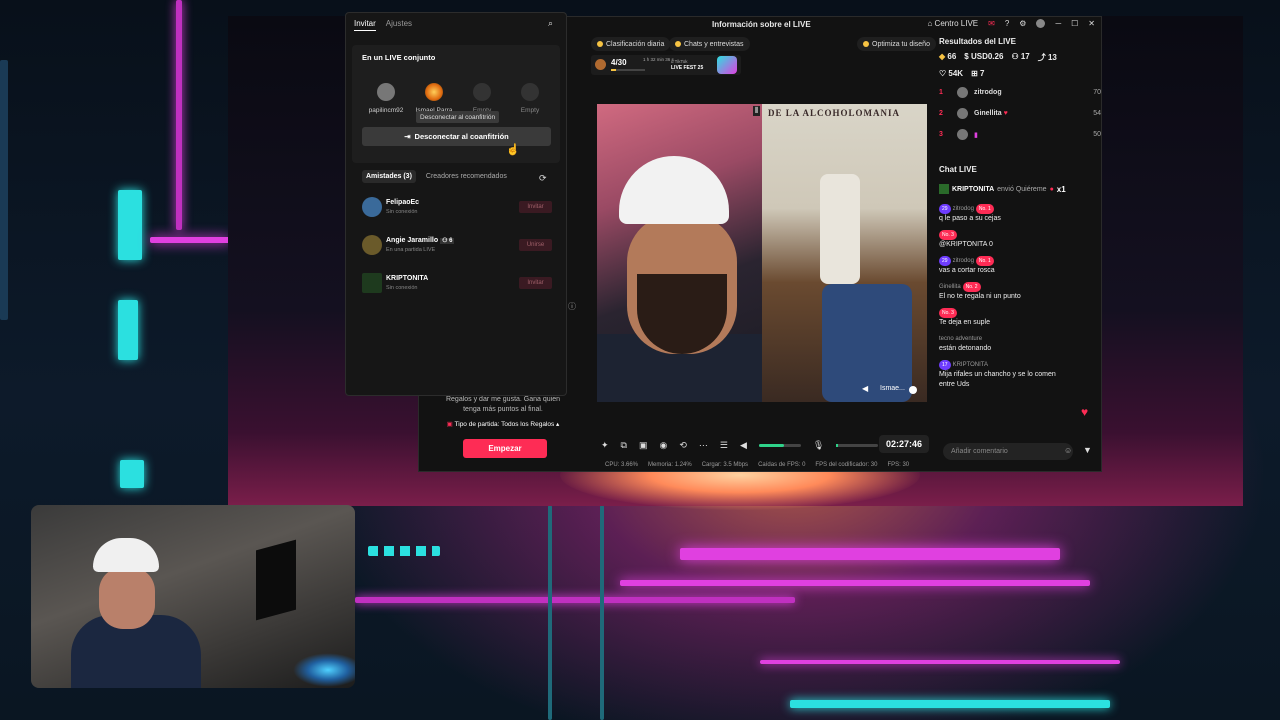  Describe the element at coordinates (743, 445) in the screenshot. I see `speaker-icon: ◀` at that location.